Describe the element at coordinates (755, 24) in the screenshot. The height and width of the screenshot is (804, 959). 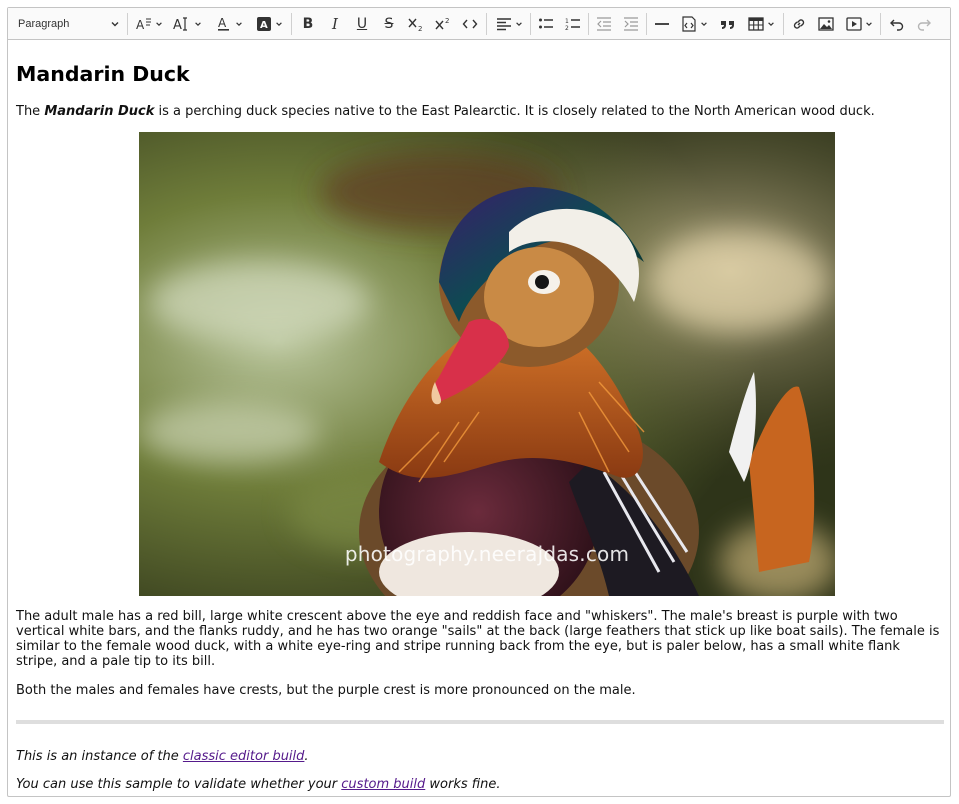
I see `insert-table-icon` at that location.